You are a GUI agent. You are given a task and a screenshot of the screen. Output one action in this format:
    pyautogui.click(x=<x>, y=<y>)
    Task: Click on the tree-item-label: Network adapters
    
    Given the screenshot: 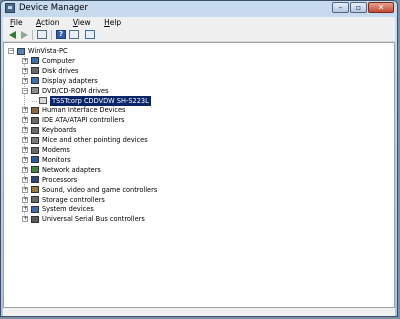 What is the action you would take?
    pyautogui.click(x=71, y=169)
    